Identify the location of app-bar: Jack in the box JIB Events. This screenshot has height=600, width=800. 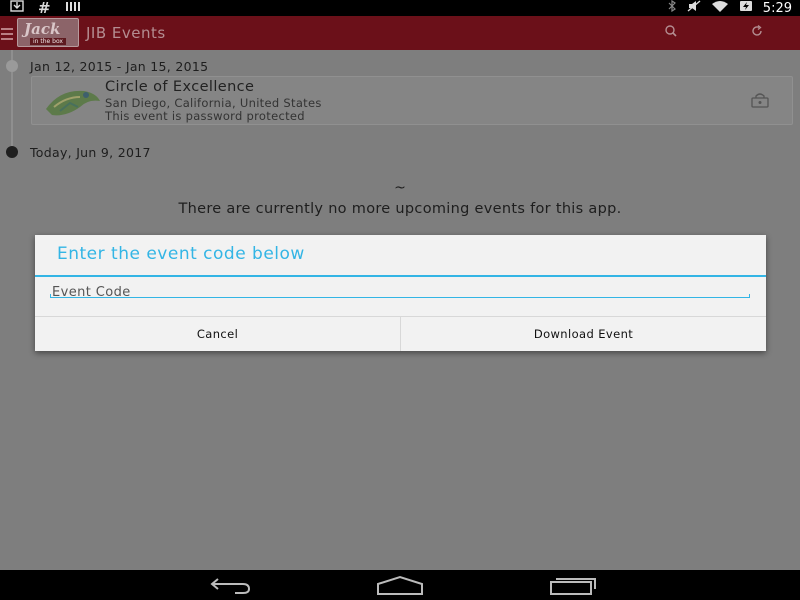
(400, 33).